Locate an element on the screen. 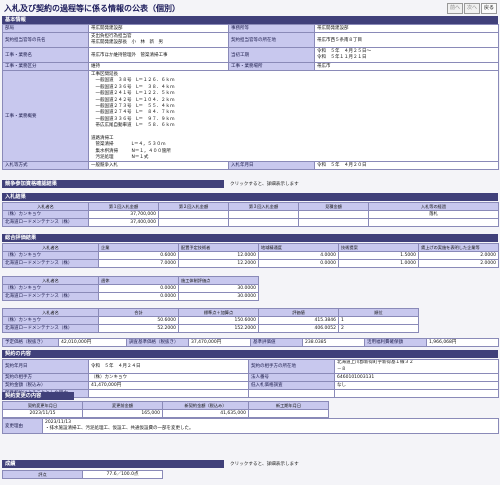 This screenshot has width=500, height=485. value-officer-name: 支出負担行為担当官 帯広開発建設部長 小 林 新 男 is located at coordinates (158, 40).